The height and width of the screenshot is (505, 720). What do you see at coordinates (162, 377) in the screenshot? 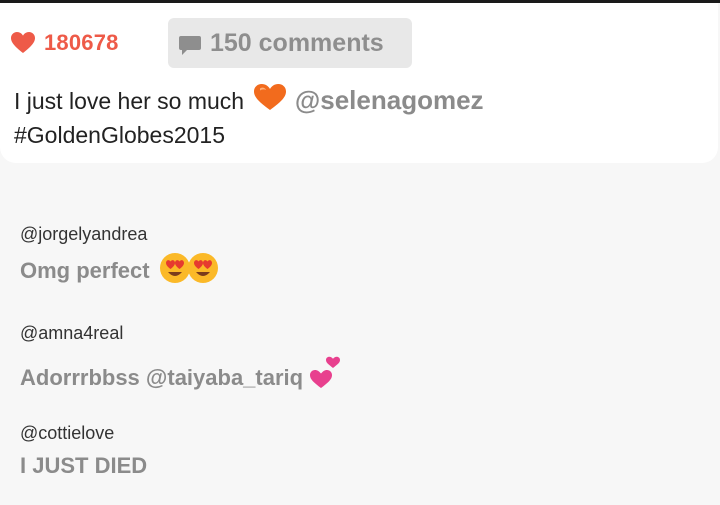
I see `comment-body: Adorrrbbss @taiyaba_tariq` at bounding box center [162, 377].